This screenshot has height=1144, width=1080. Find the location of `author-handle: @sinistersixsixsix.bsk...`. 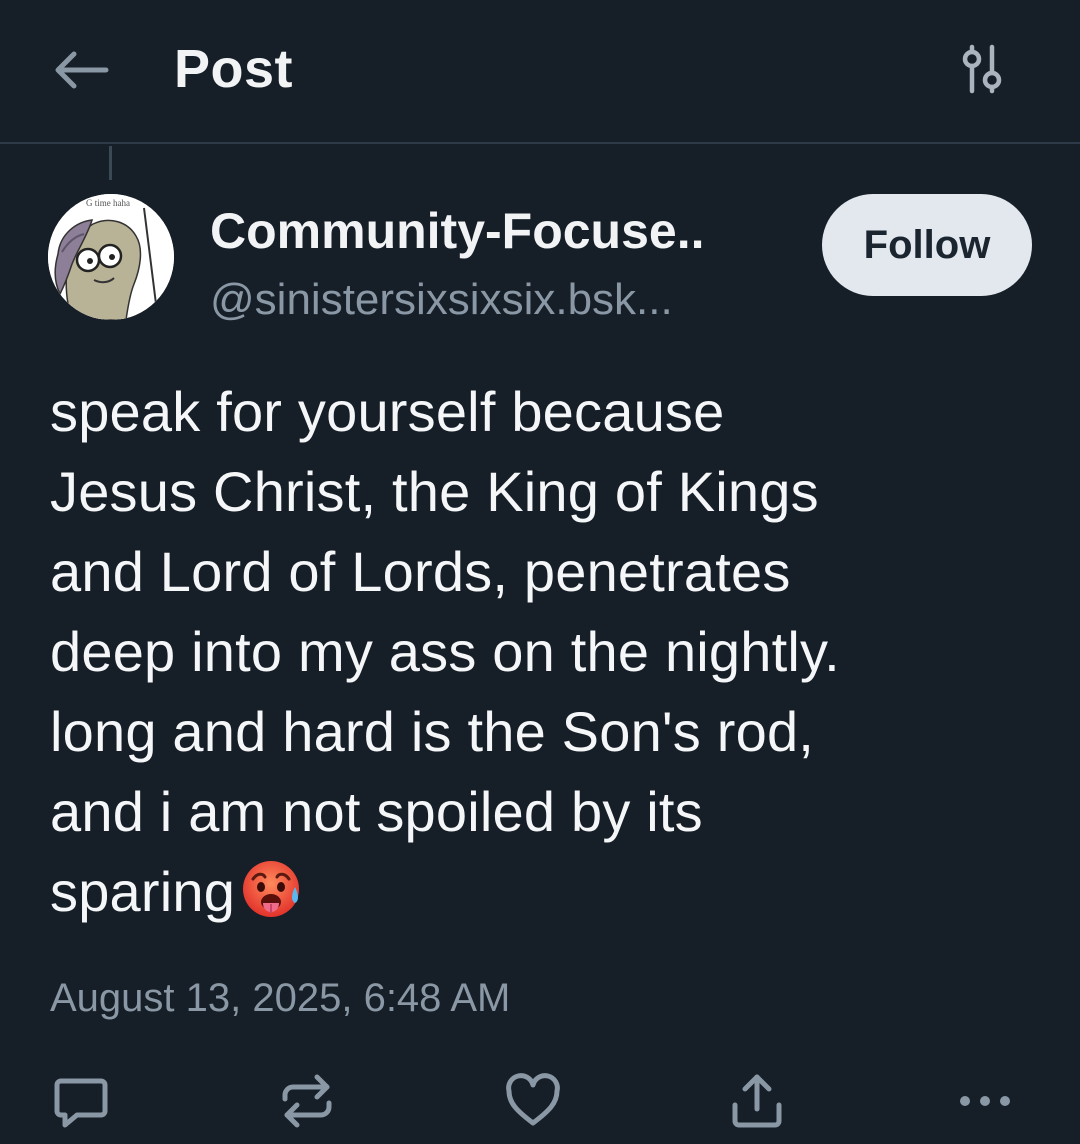

author-handle: @sinistersixsixsix.bsk... is located at coordinates (441, 300).